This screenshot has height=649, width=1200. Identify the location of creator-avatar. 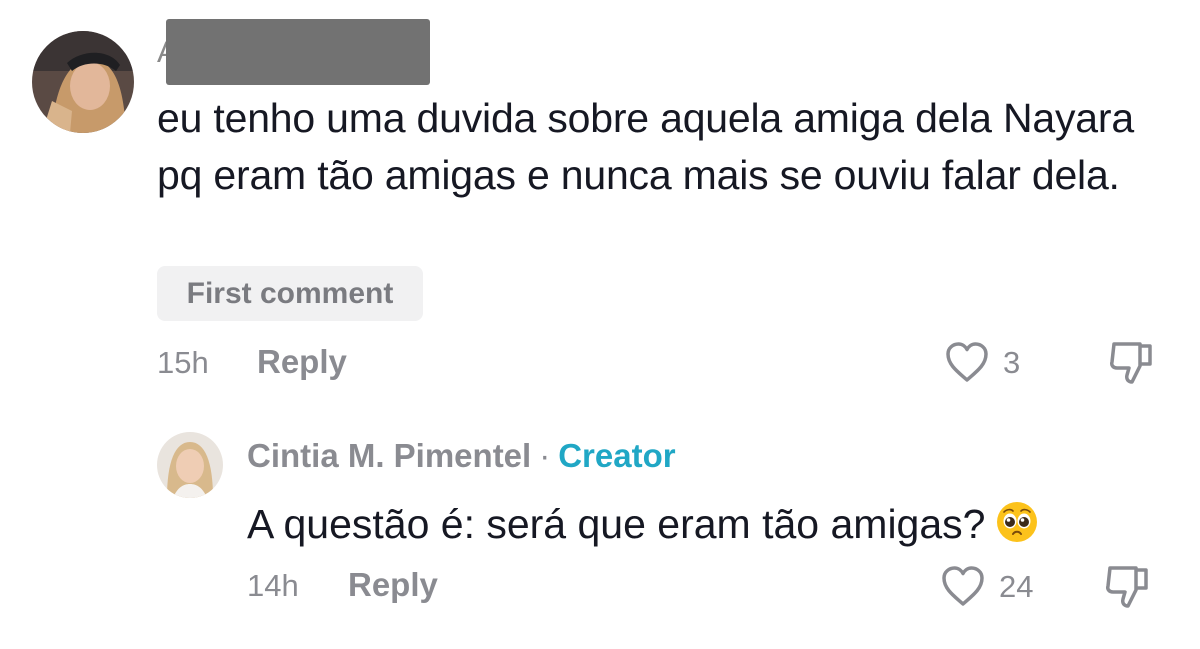
(190, 465).